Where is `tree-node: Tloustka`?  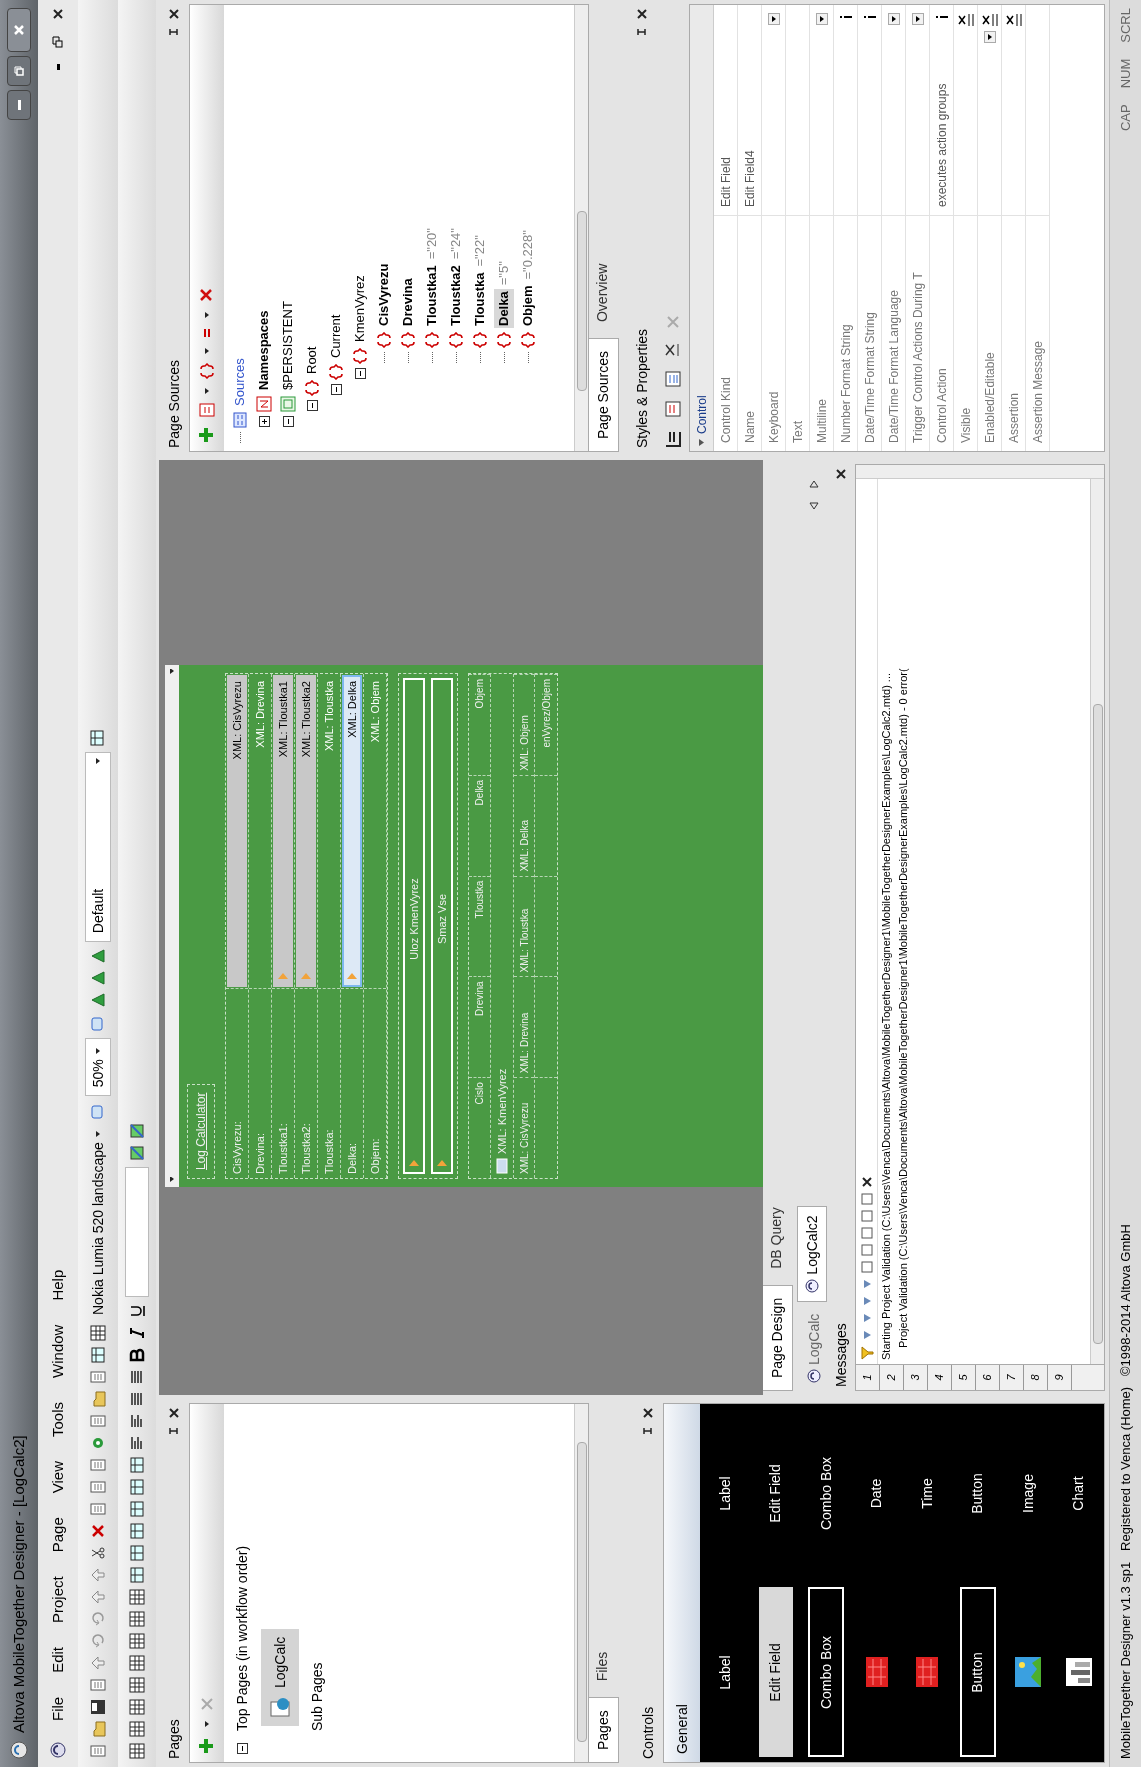
tree-node: Tloustka is located at coordinates (480, 299).